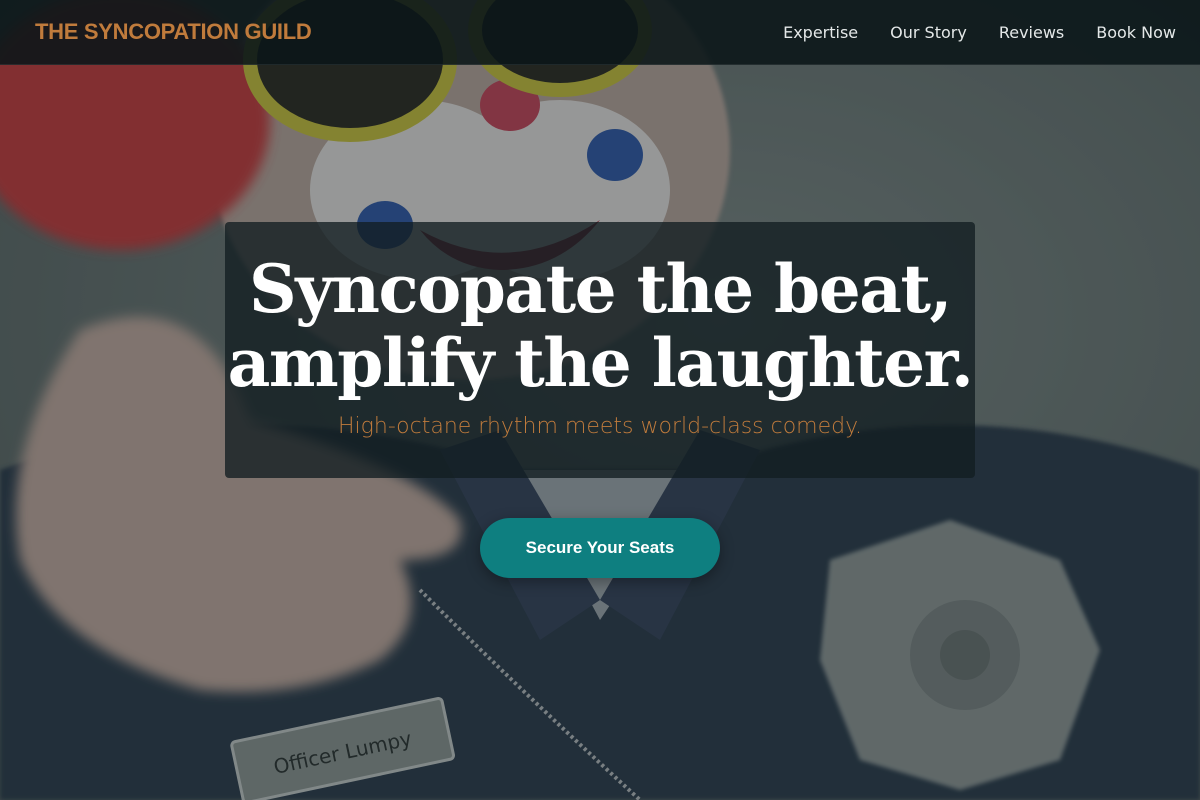  Describe the element at coordinates (1031, 32) in the screenshot. I see `nav-link-reviews: Reviews` at that location.